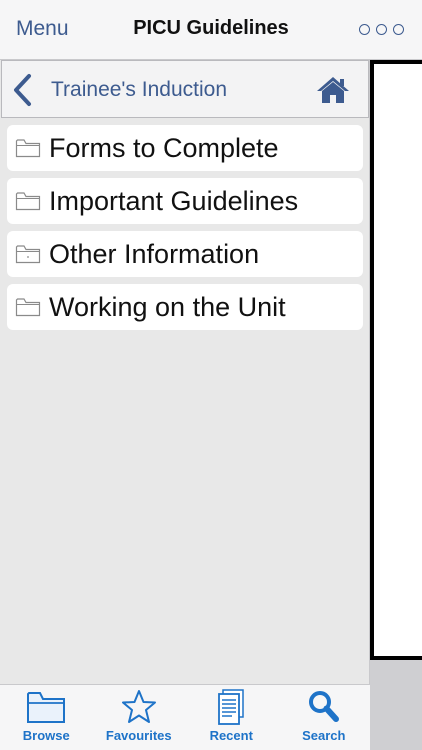  I want to click on navigation-bar: Menu PICU Guidelines, so click(211, 30).